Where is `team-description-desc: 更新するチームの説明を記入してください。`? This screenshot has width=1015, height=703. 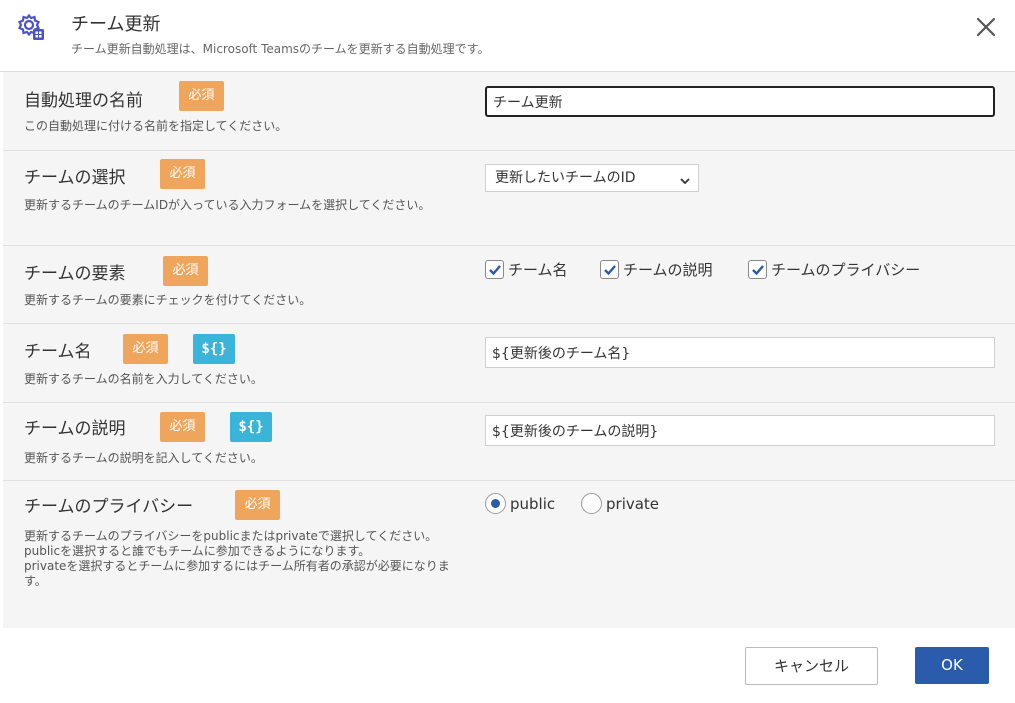 team-description-desc: 更新するチームの説明を記入してください。 is located at coordinates (143, 458).